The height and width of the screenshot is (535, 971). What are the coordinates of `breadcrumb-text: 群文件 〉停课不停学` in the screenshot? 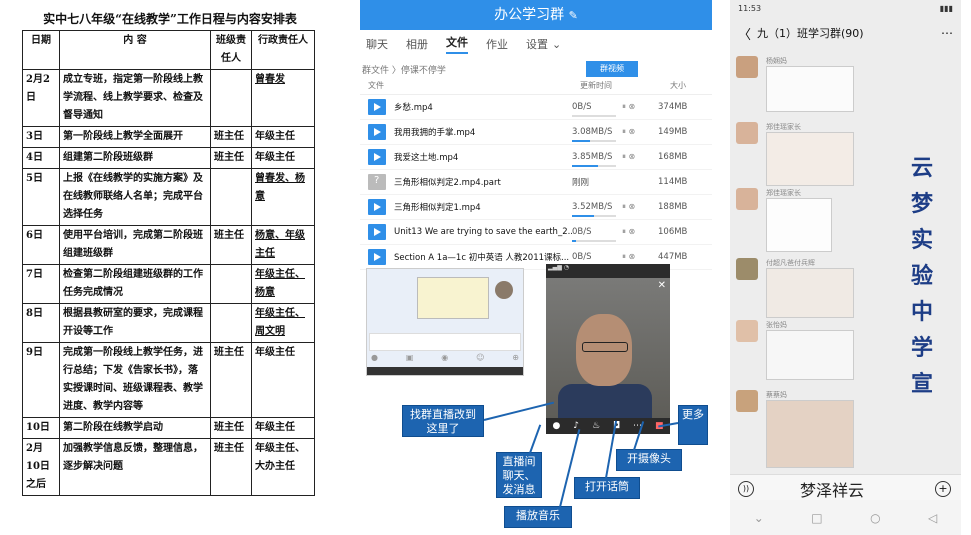 It's located at (404, 69).